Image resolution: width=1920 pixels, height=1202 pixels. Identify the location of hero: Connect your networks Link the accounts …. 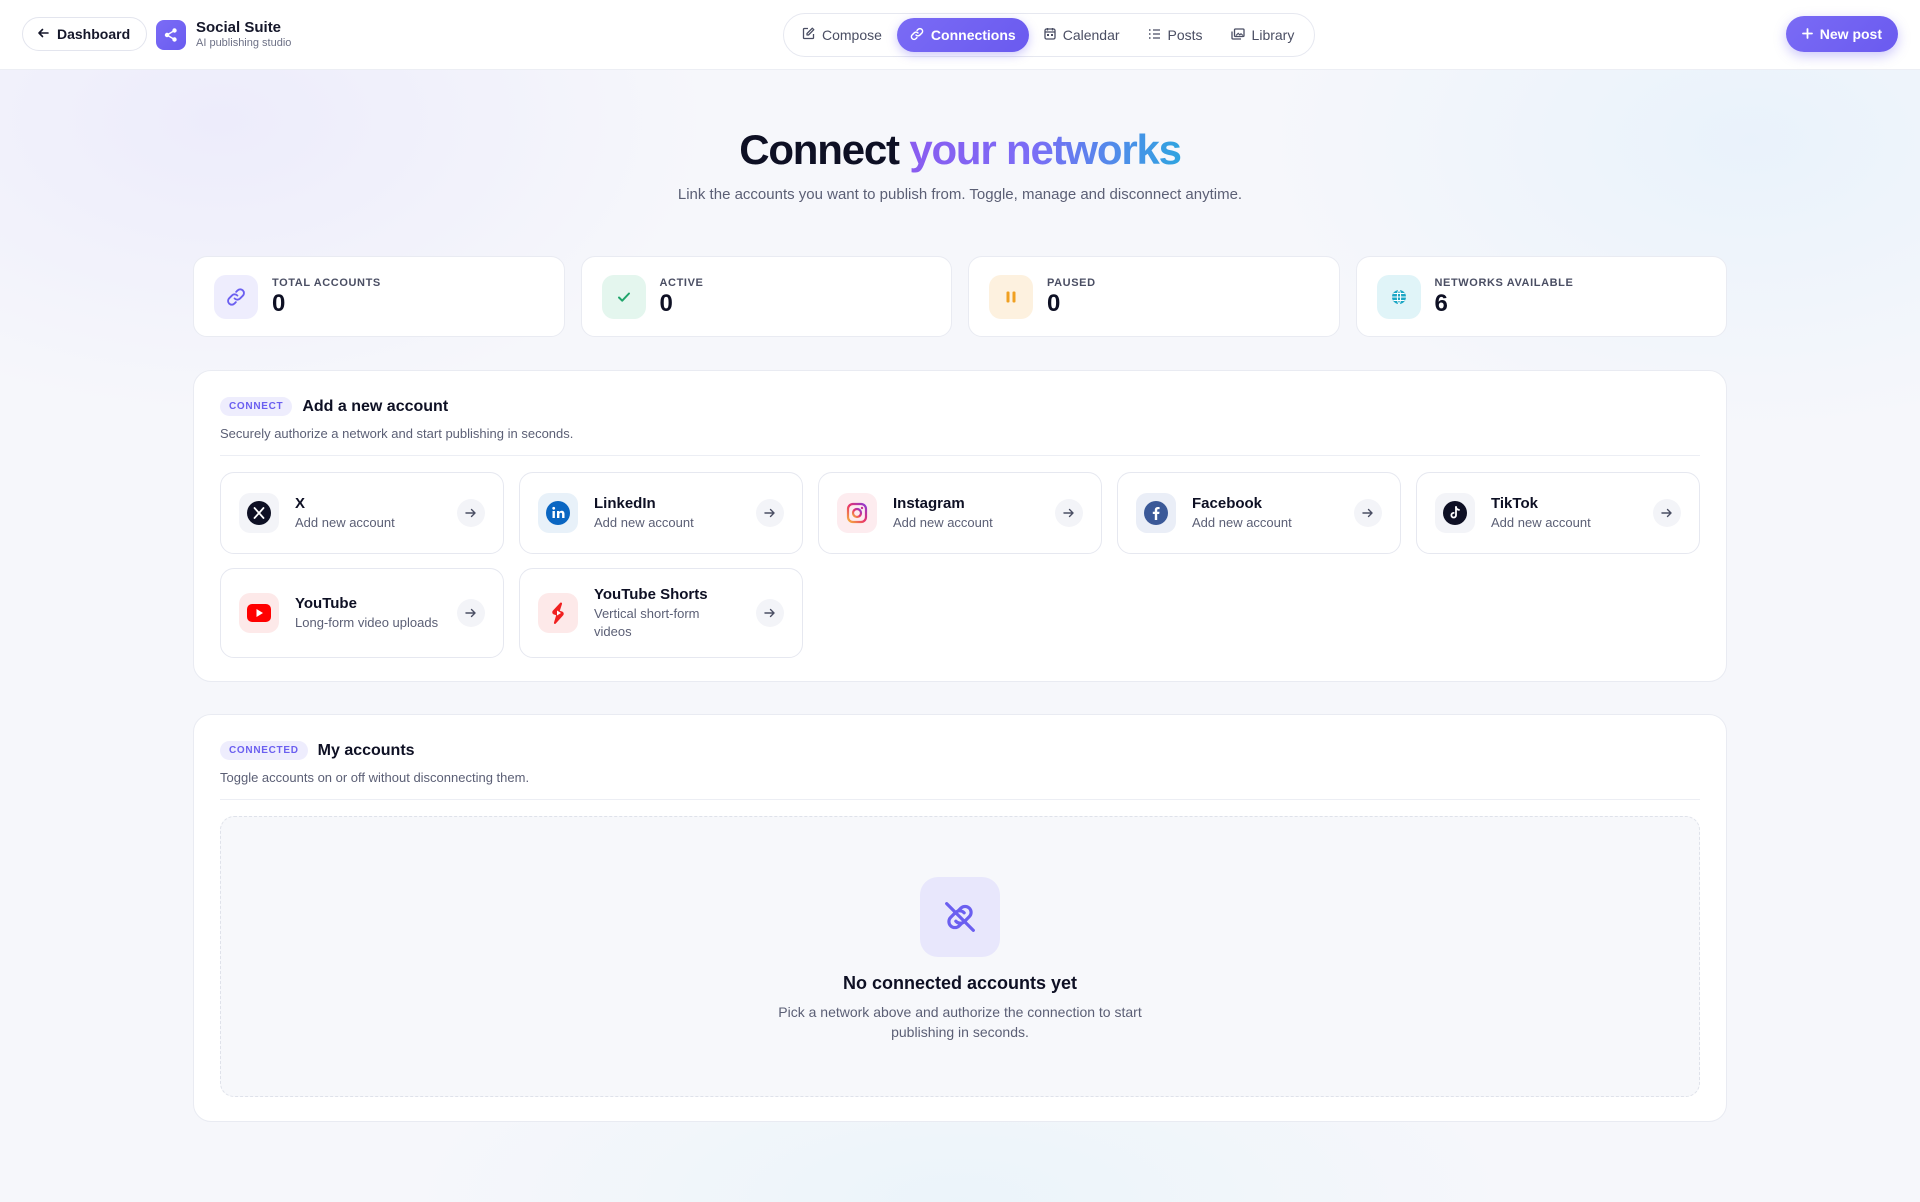
(960, 163).